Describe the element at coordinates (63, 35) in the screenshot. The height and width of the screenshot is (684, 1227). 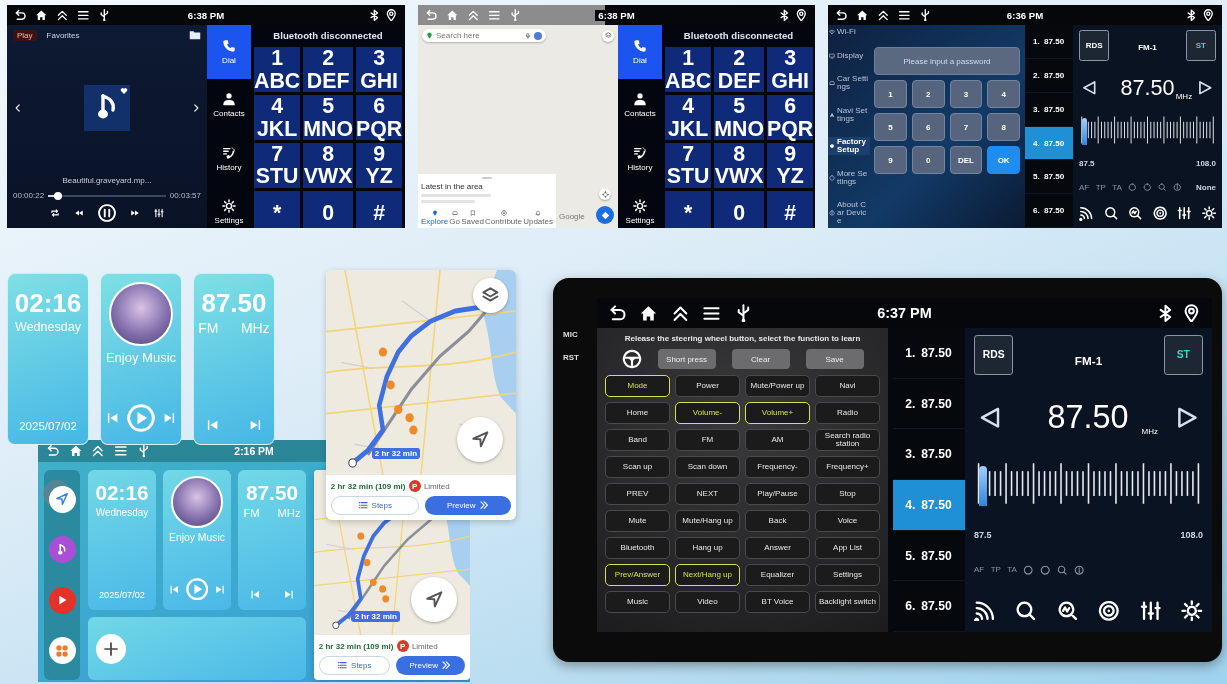
I see `player-tab: Favorites` at that location.